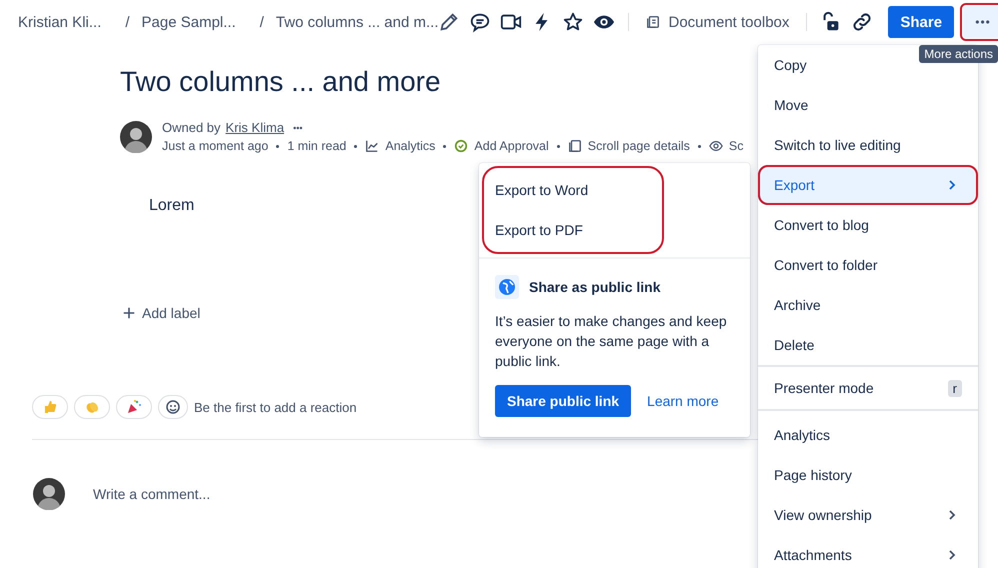 This screenshot has width=998, height=568. What do you see at coordinates (461, 146) in the screenshot?
I see `check-circle-icon` at bounding box center [461, 146].